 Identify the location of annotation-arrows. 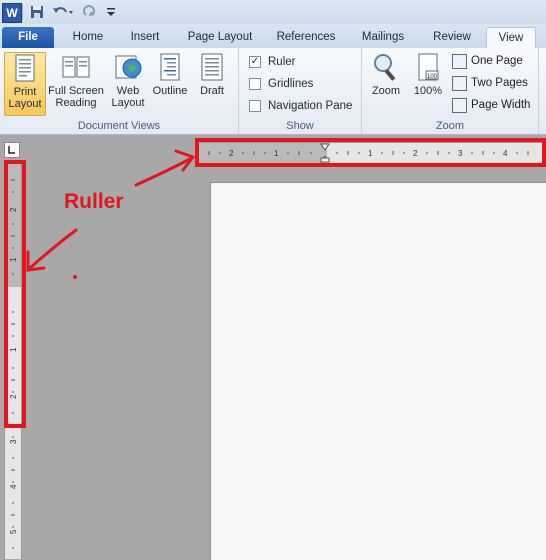
(111, 210).